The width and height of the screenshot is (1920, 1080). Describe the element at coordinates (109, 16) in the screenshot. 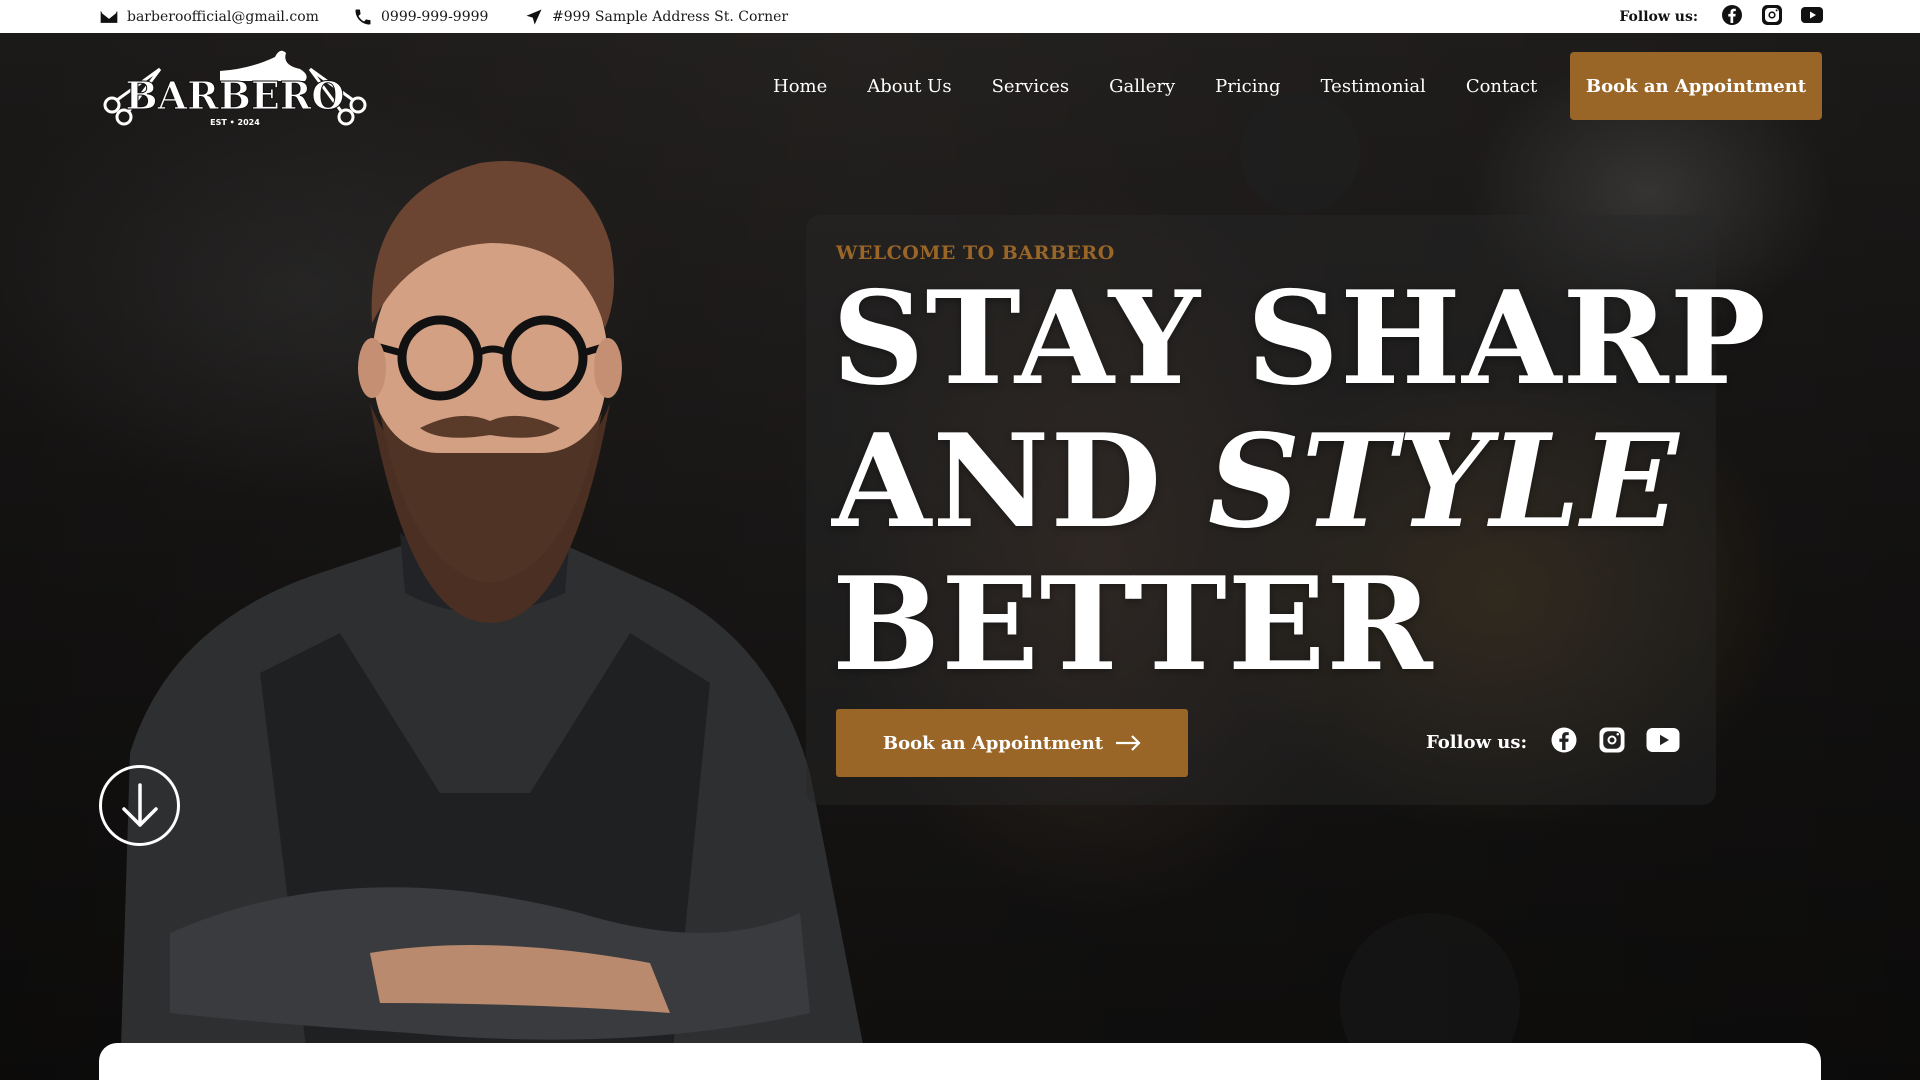

I see `envelope-icon` at that location.